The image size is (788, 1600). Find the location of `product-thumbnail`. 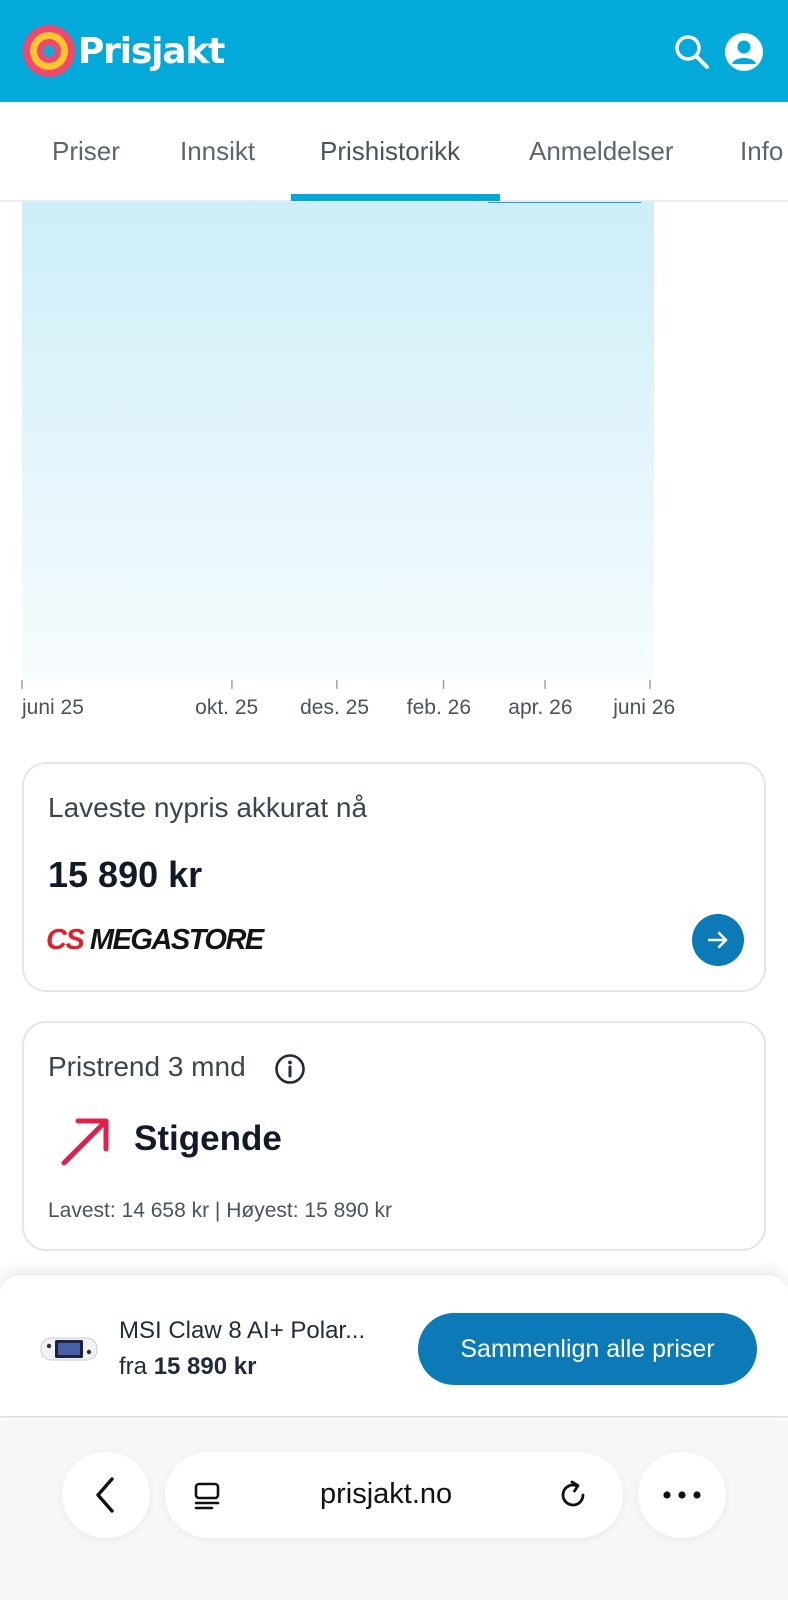

product-thumbnail is located at coordinates (69, 1349).